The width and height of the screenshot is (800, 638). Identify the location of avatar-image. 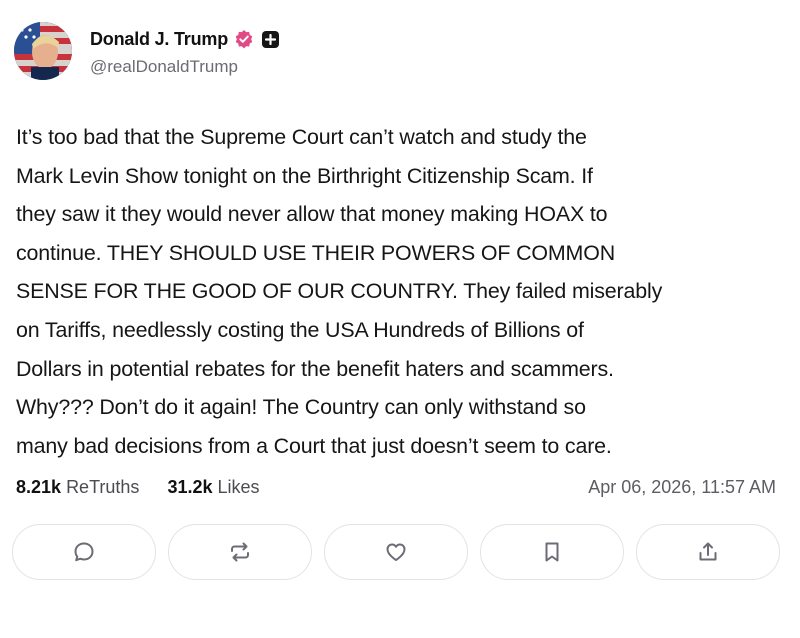
(43, 51).